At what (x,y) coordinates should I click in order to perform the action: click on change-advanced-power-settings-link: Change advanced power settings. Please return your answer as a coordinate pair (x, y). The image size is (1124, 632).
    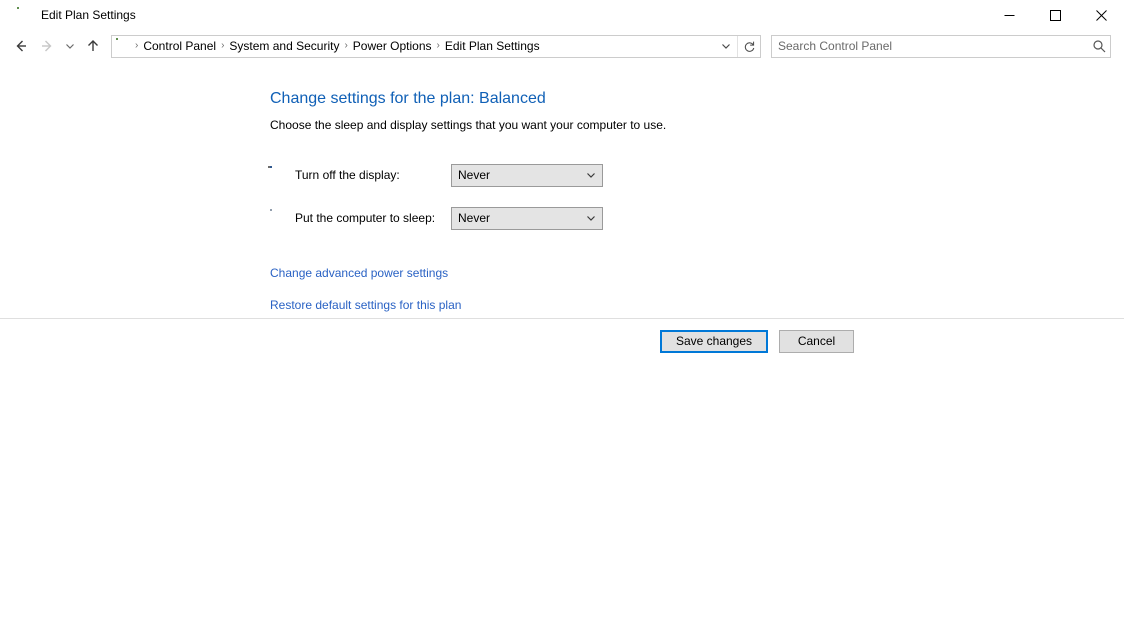
    Looking at the image, I should click on (359, 273).